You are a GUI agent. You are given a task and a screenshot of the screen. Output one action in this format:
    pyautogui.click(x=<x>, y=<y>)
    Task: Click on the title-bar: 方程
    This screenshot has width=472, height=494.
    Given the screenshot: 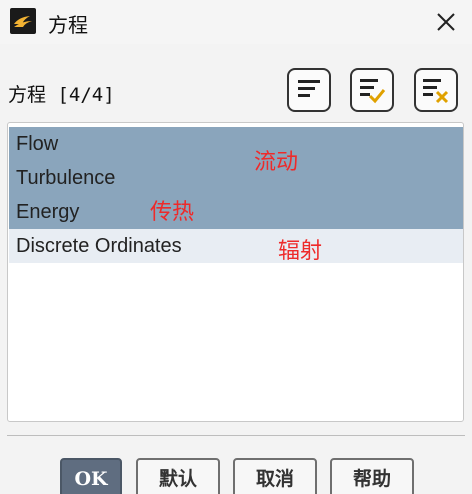 What is the action you would take?
    pyautogui.click(x=236, y=22)
    